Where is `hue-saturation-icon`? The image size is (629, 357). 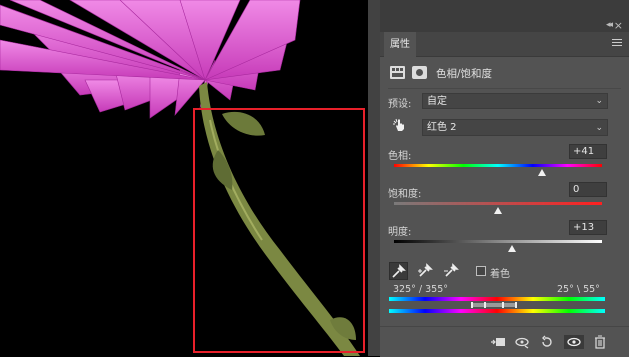 hue-saturation-icon is located at coordinates (397, 72).